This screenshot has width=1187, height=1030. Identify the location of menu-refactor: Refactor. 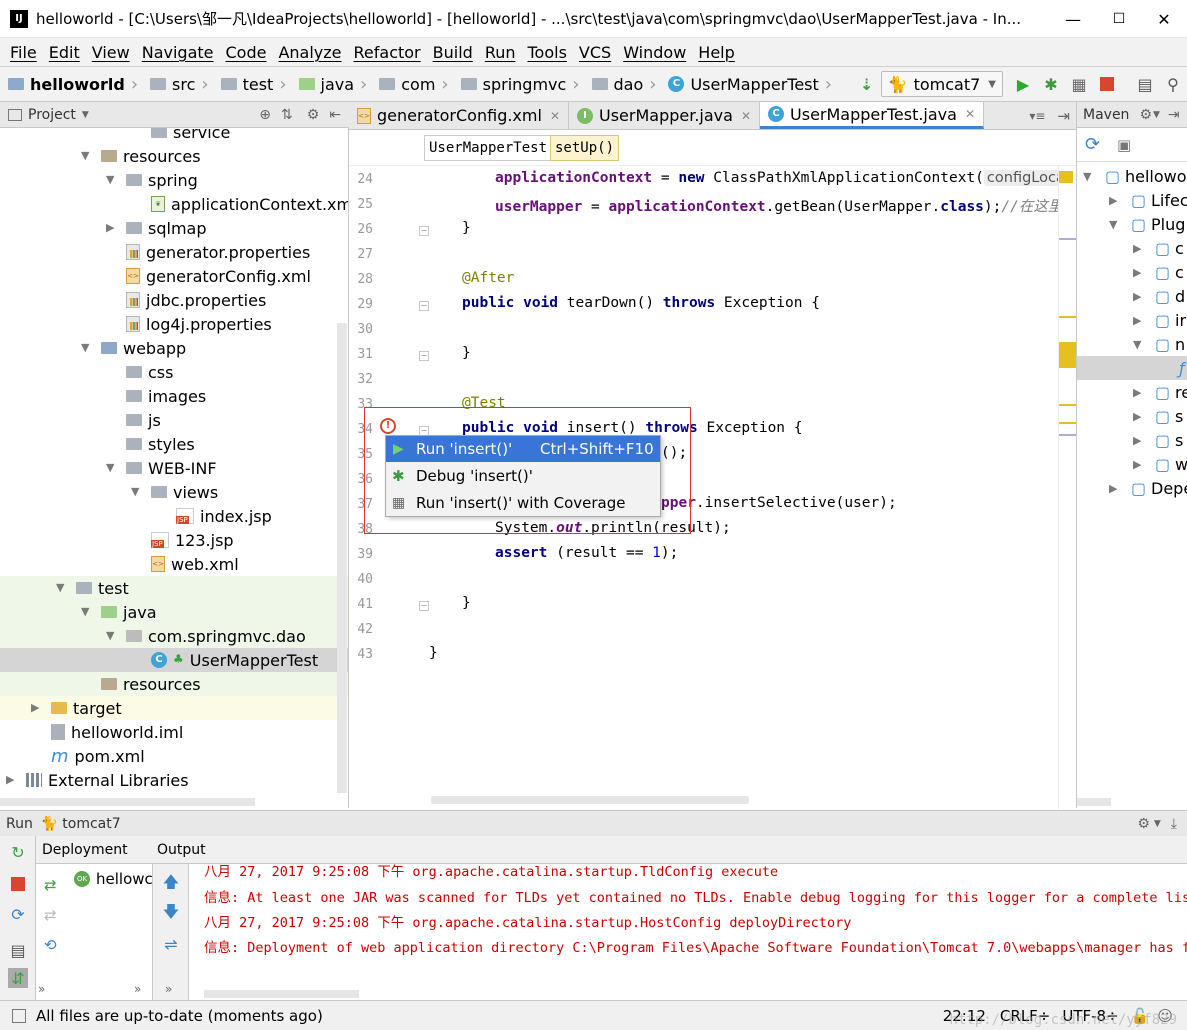
(387, 52).